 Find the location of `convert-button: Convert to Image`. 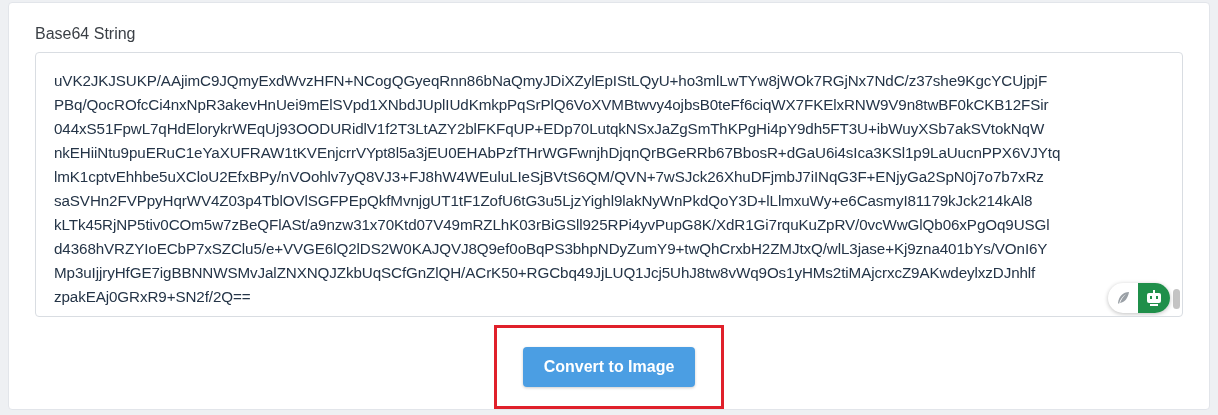

convert-button: Convert to Image is located at coordinates (609, 367).